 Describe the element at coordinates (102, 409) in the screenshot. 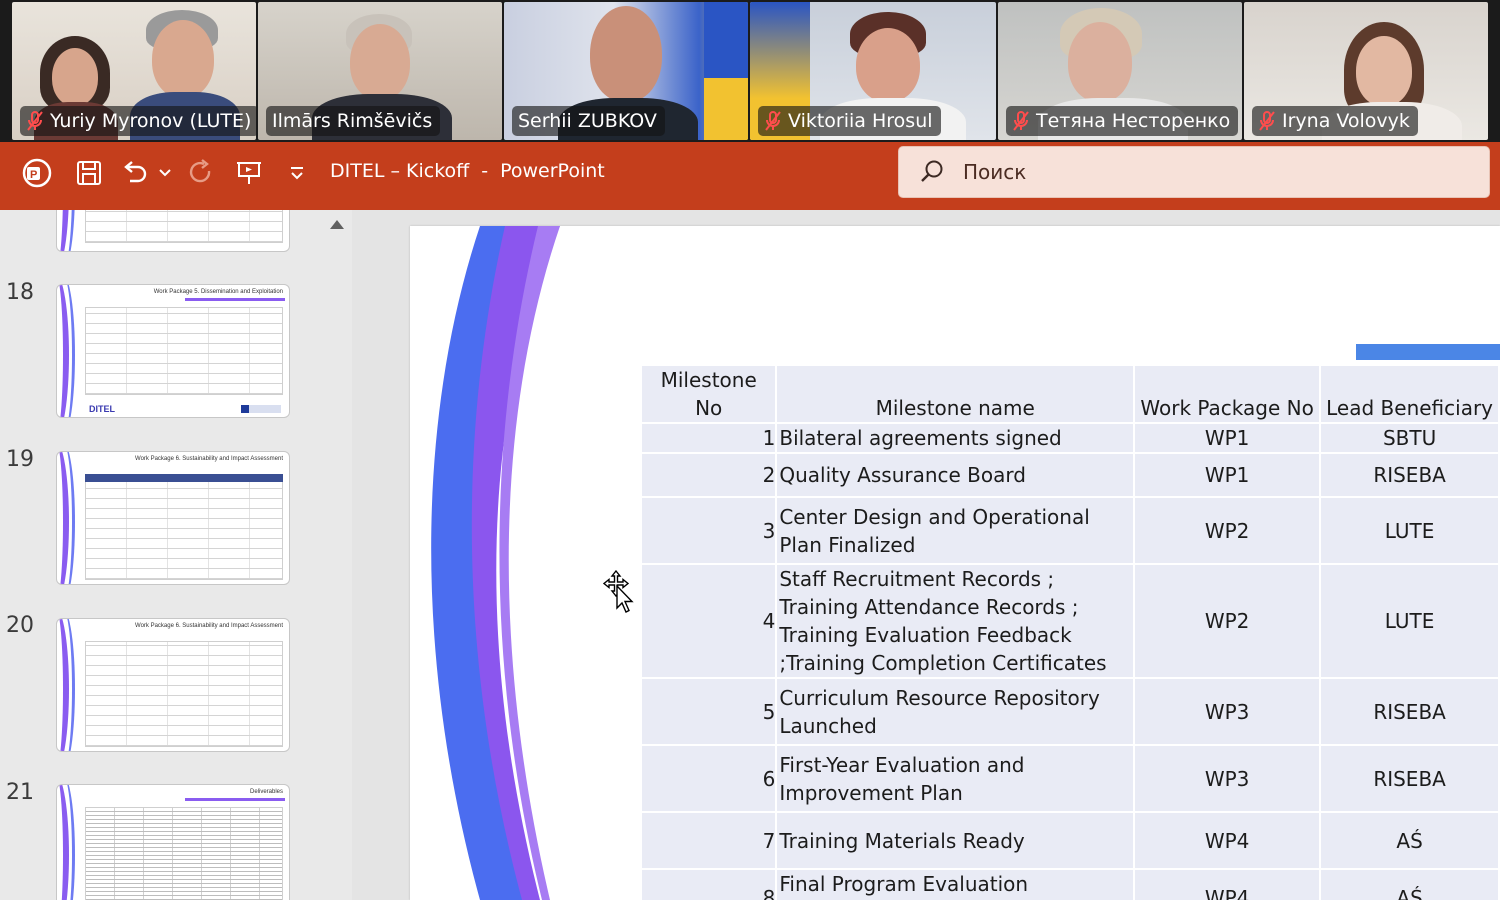

I see `ditel-logo: DITEL` at that location.